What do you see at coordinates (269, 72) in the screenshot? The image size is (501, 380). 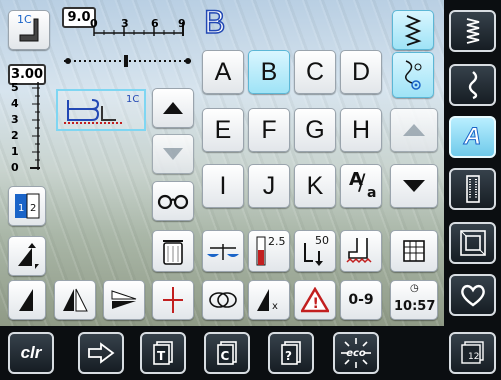 I see `letter-b-button: B` at bounding box center [269, 72].